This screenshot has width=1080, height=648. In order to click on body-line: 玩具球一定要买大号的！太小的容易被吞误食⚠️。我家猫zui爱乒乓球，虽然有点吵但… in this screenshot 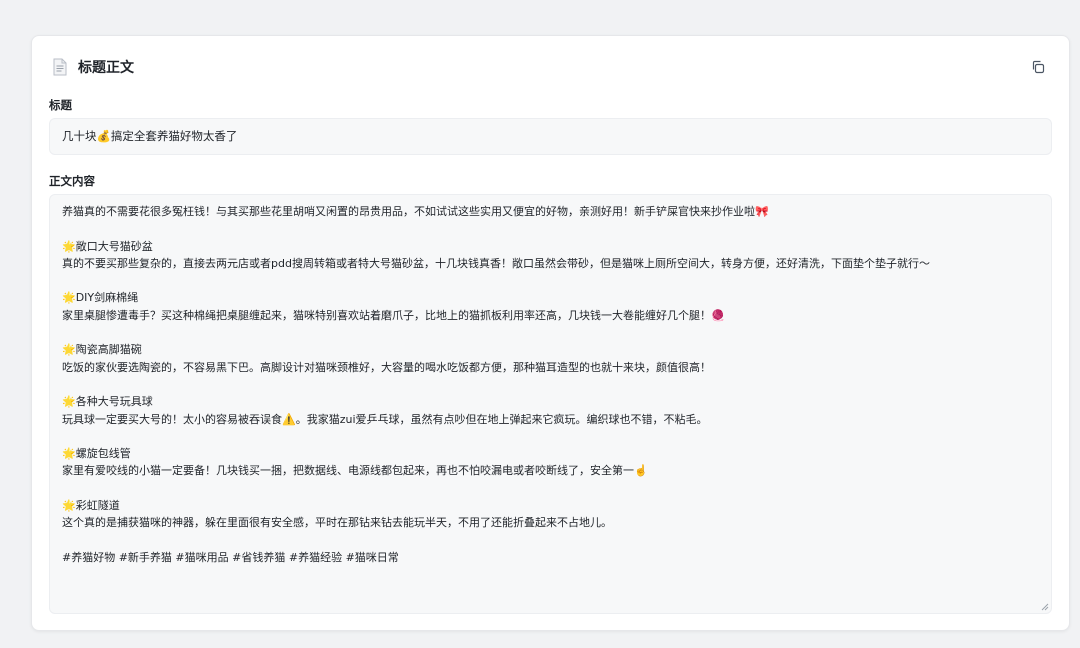, I will do `click(385, 419)`.